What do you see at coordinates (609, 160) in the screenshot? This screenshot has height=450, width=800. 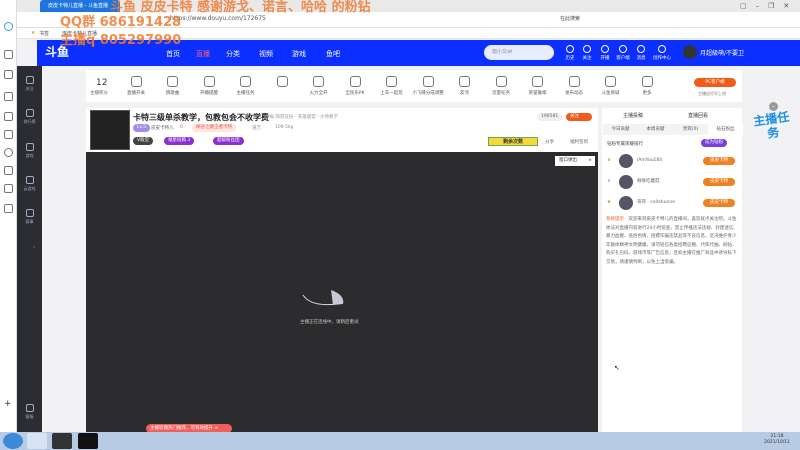 I see `crown-icon: ♛` at bounding box center [609, 160].